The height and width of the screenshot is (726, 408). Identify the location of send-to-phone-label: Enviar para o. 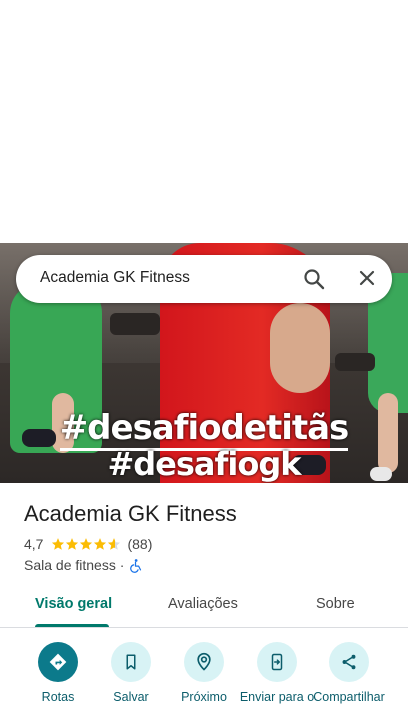
(277, 697).